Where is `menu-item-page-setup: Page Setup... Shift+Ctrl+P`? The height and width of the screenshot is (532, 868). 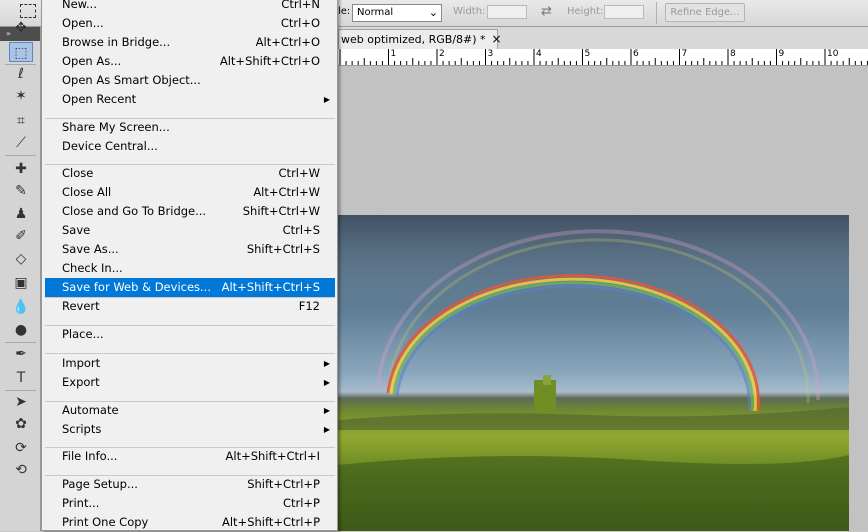
menu-item-page-setup: Page Setup... Shift+Ctrl+P is located at coordinates (190, 484).